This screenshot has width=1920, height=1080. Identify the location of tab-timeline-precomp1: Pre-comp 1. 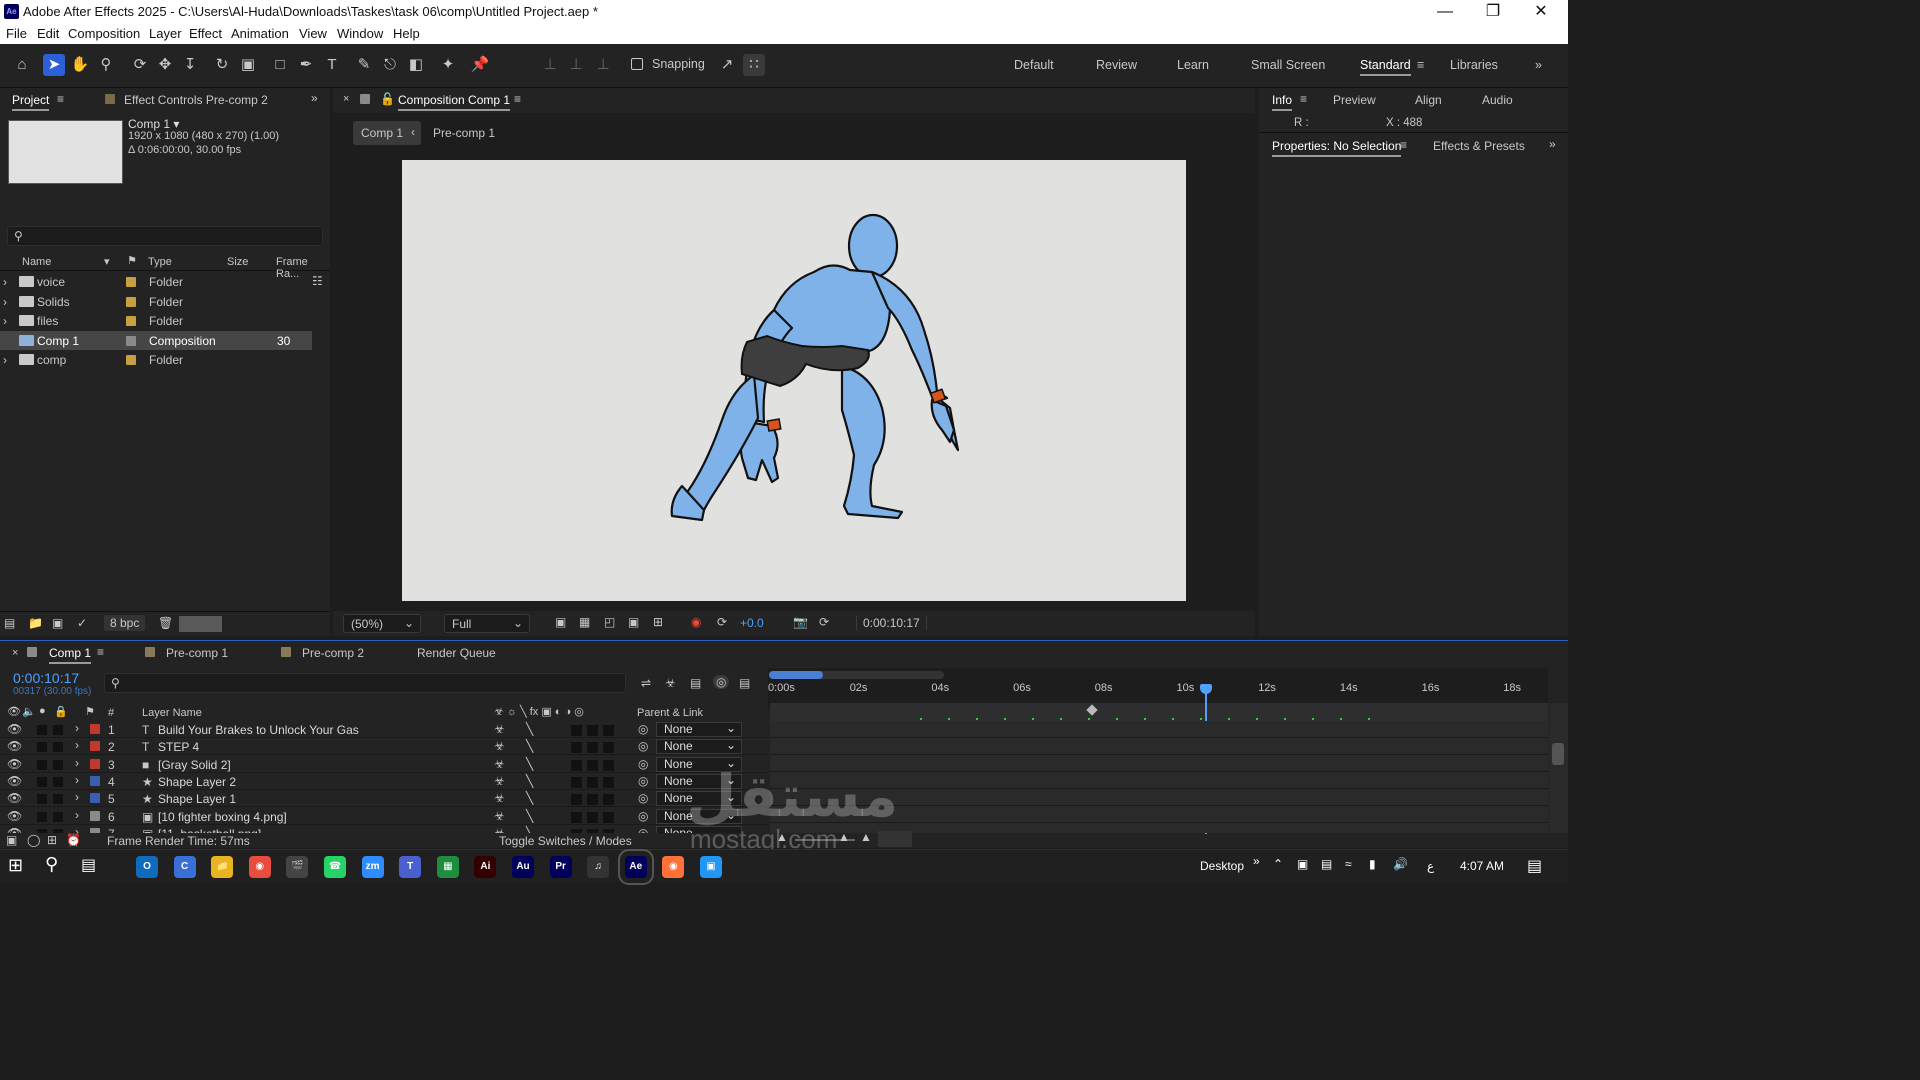
(197, 653).